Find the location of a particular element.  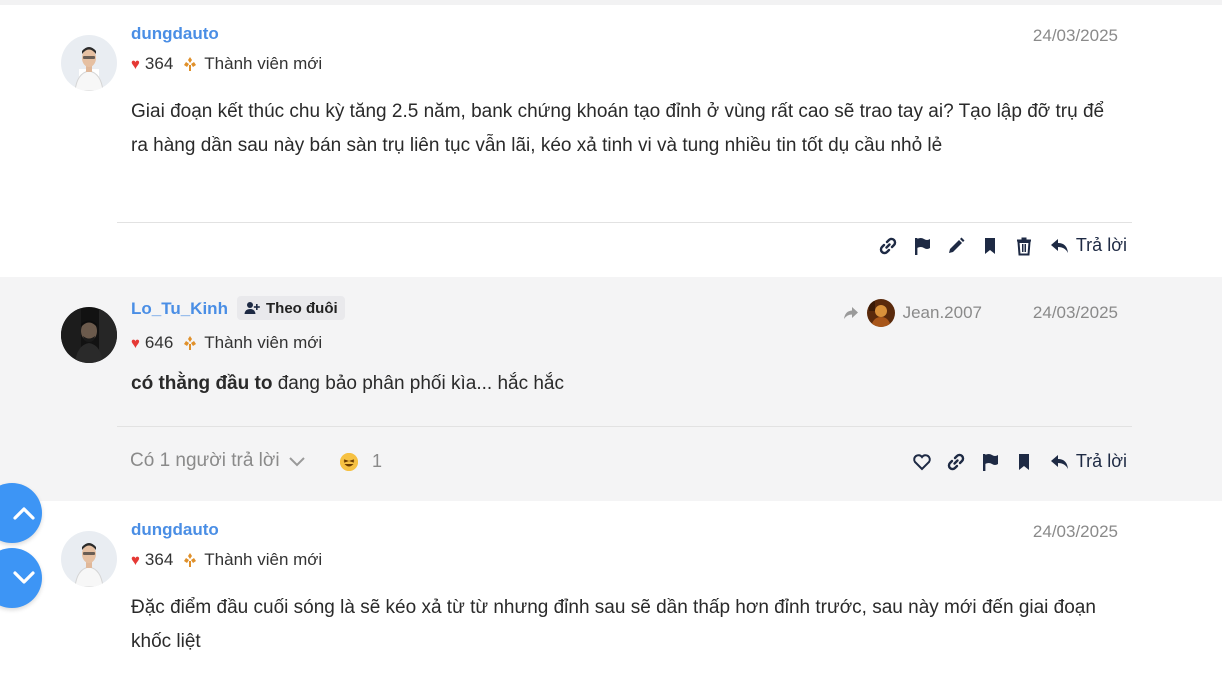

follow-badge: Theo đuôi is located at coordinates (291, 308).